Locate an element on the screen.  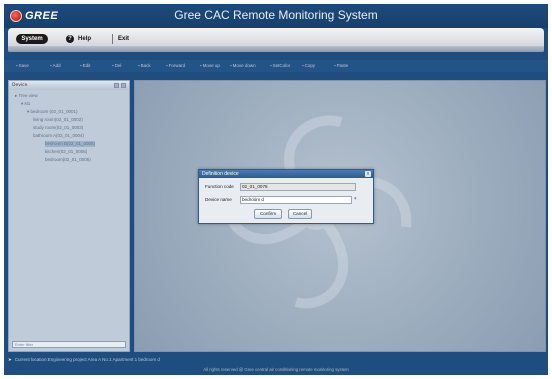
device-name-label: Device name is located at coordinates (218, 199).